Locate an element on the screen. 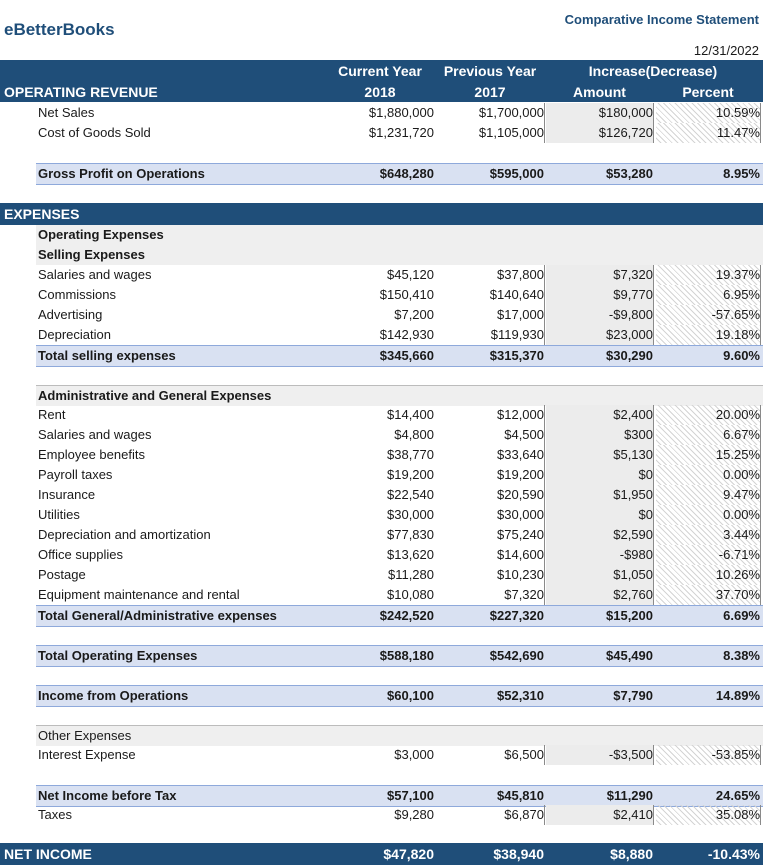 The image size is (763, 865). table-row: Commissions $150,410 $140,640 $9,770 6.95% is located at coordinates (381, 295).